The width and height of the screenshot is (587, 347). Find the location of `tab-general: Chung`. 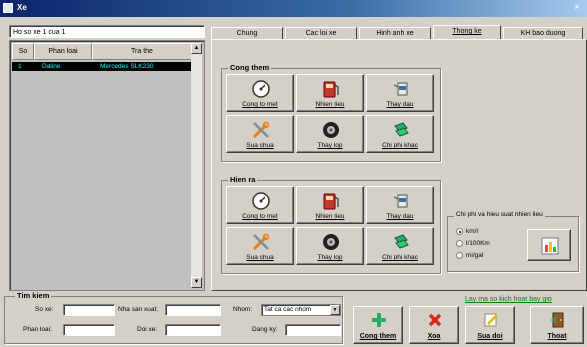

tab-general: Chung is located at coordinates (247, 33).